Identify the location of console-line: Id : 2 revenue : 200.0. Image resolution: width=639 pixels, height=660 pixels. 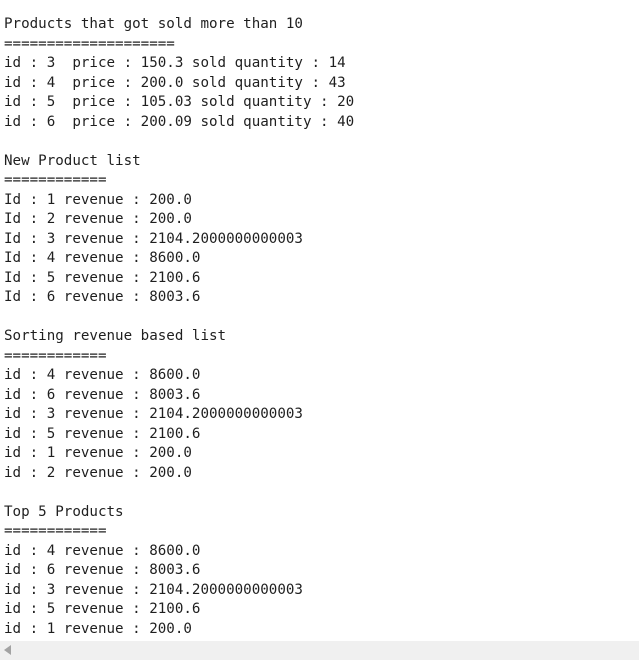
(98, 219).